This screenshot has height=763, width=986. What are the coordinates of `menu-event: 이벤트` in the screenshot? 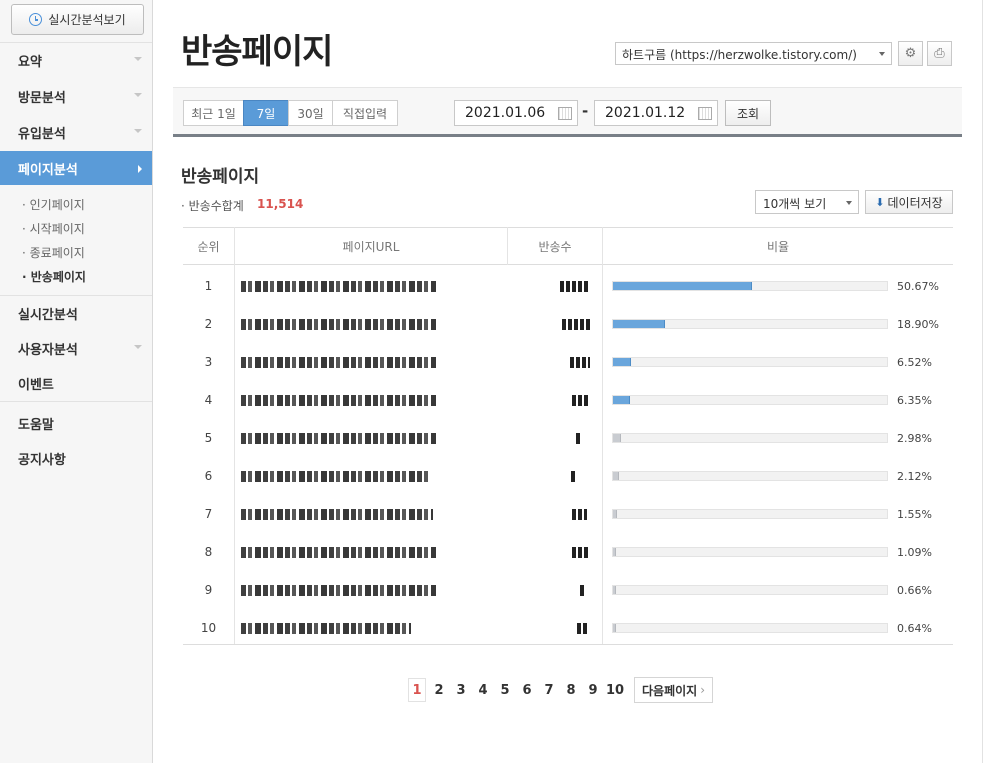 It's located at (76, 383).